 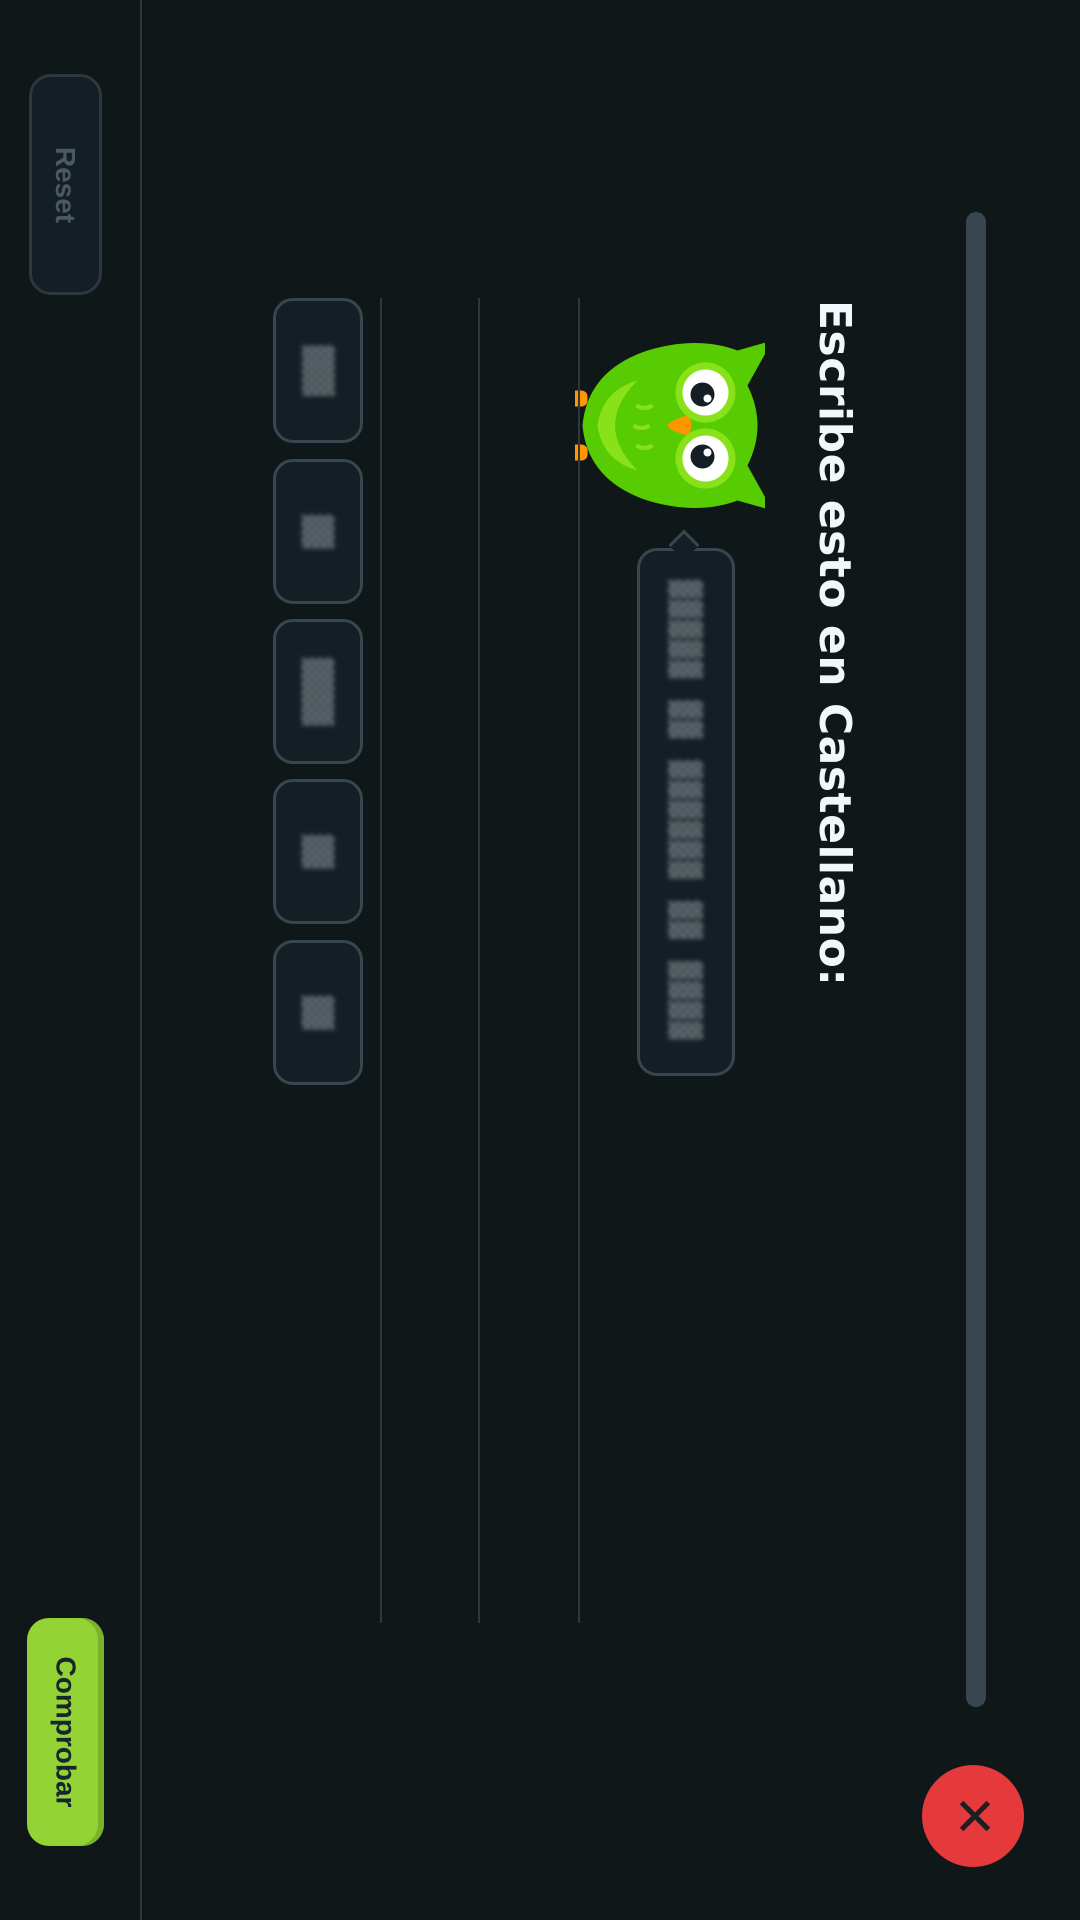 What do you see at coordinates (670, 425) in the screenshot?
I see `owl-mascot-icon` at bounding box center [670, 425].